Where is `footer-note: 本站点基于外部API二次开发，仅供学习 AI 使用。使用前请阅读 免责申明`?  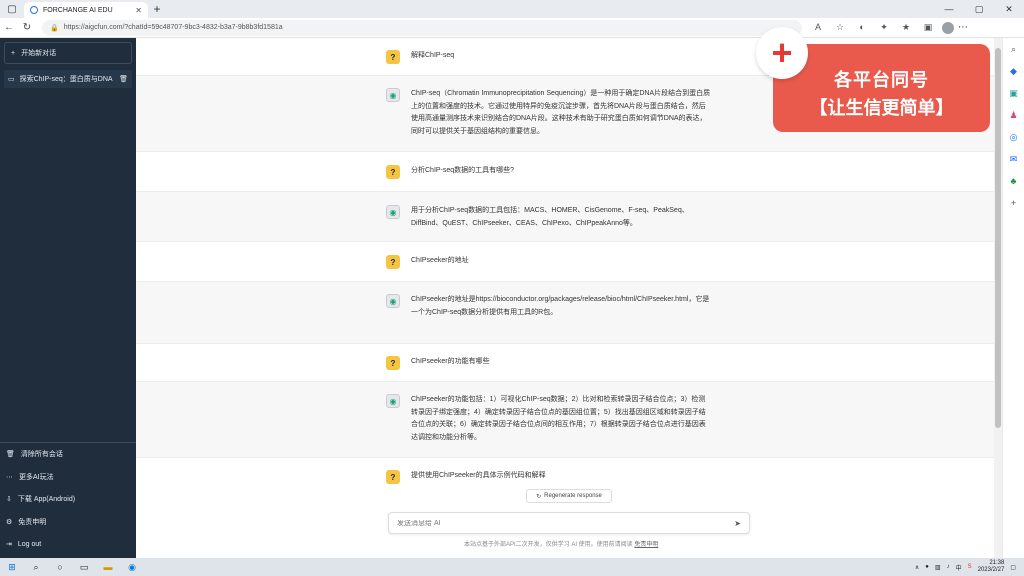
footer-note: 本站点基于外部API二次开发，仅供学习 AI 使用。使用前请阅读 免责申明 is located at coordinates (561, 543).